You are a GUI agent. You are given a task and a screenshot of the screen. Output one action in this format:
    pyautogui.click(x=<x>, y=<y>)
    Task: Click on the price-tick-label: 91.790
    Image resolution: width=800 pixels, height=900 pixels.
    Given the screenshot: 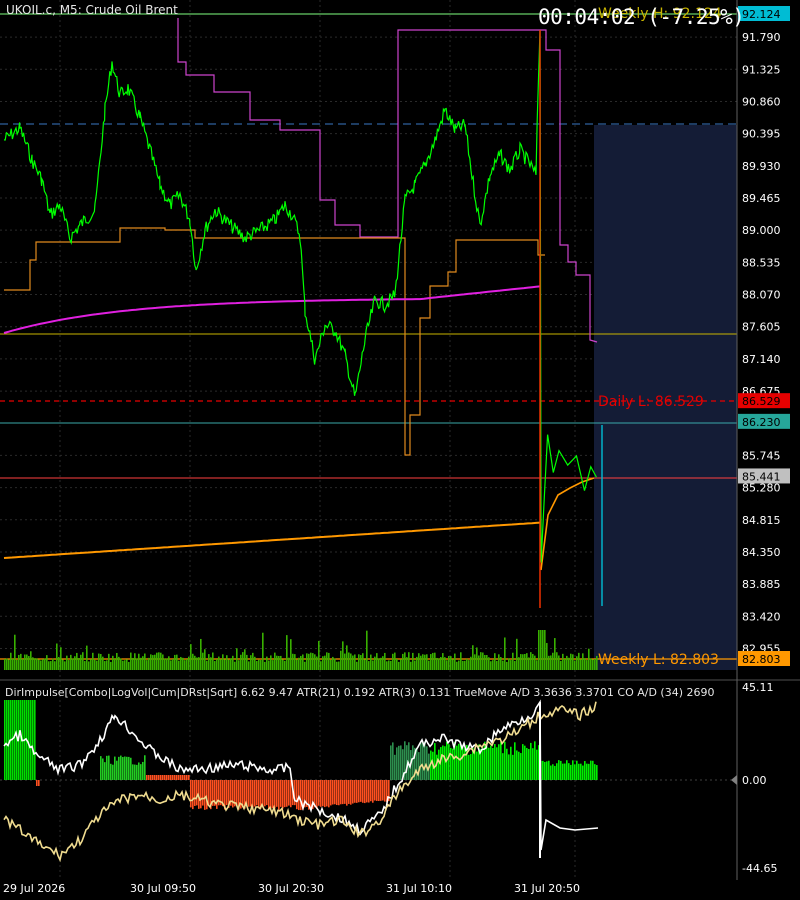 What is the action you would take?
    pyautogui.click(x=761, y=37)
    